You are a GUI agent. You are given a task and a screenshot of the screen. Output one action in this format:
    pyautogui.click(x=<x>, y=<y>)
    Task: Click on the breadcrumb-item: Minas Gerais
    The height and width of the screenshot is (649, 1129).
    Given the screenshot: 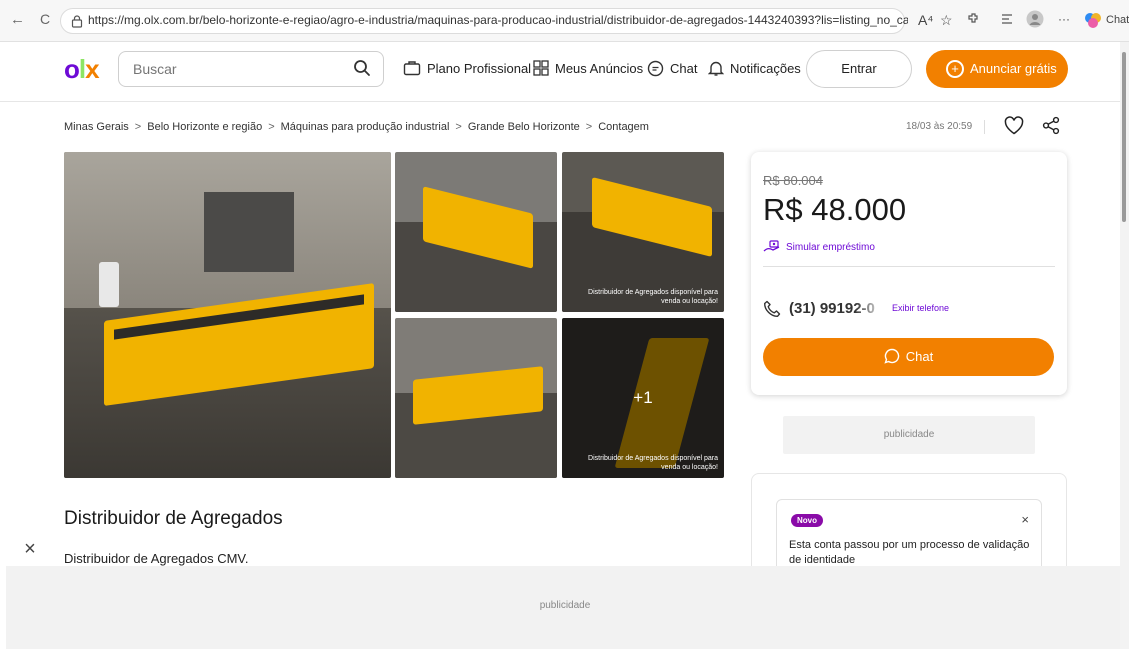 What is the action you would take?
    pyautogui.click(x=96, y=127)
    